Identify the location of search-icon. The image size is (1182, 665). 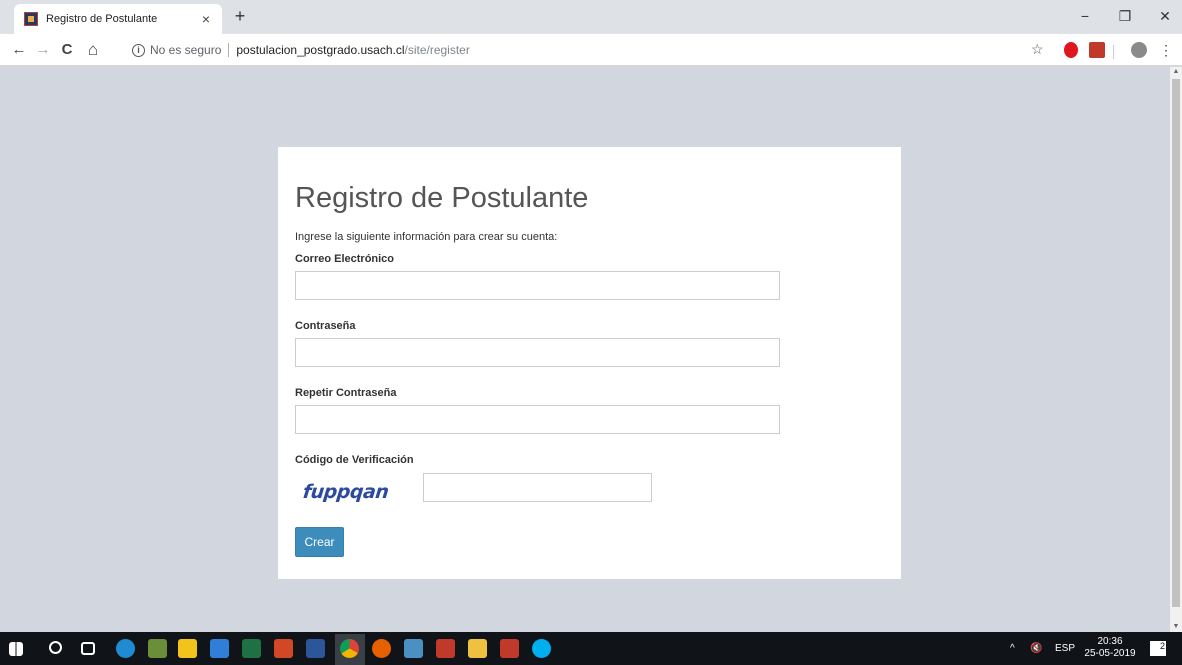
(55, 647).